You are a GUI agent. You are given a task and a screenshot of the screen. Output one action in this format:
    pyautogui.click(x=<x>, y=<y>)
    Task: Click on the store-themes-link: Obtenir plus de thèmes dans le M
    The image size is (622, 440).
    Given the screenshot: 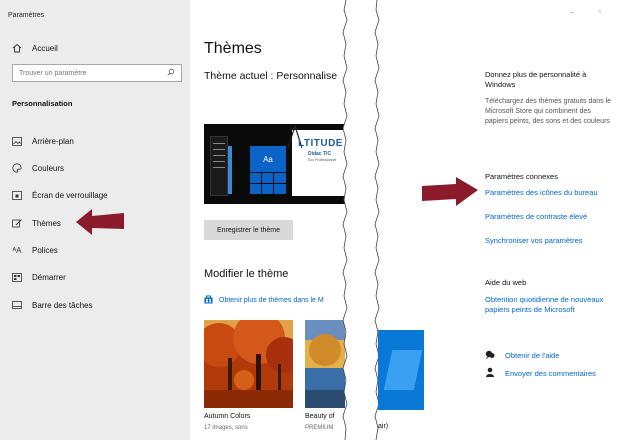 What is the action you would take?
    pyautogui.click(x=264, y=300)
    